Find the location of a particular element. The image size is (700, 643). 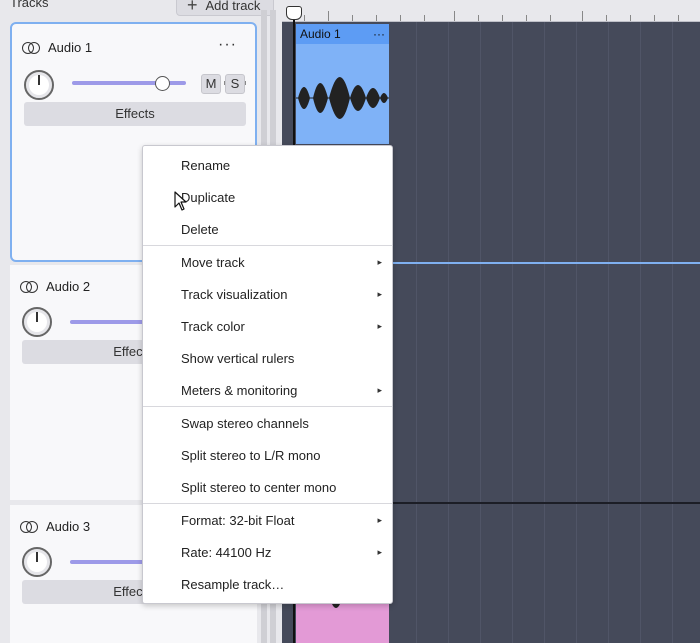

effects-button: Effects is located at coordinates (135, 114).